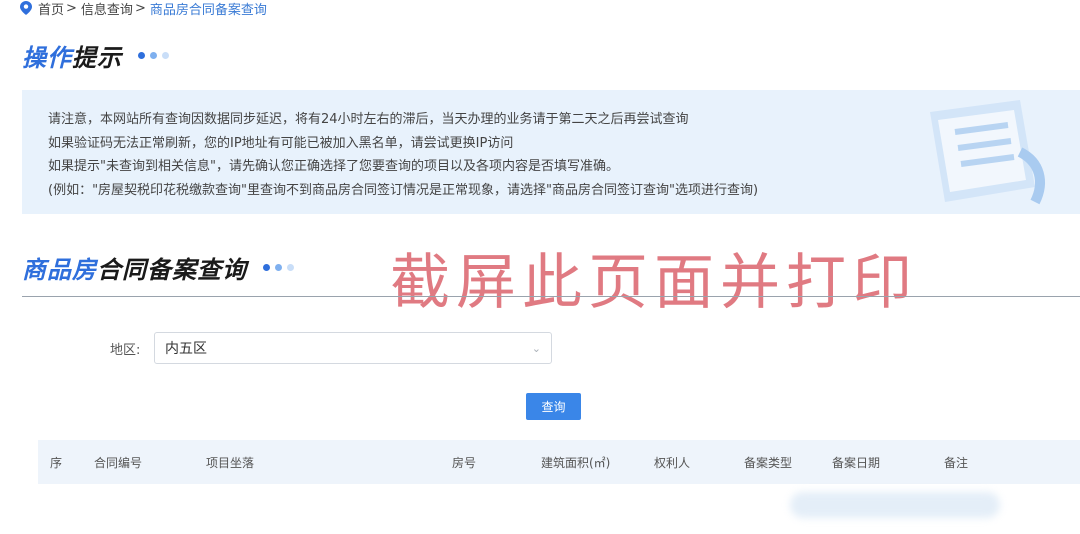 This screenshot has height=534, width=1080. I want to click on notice-line: 如果验证码无法正常刷新，您的IP地址有可能已被加入黑名单，请尝试更换IP访问, so click(281, 143).